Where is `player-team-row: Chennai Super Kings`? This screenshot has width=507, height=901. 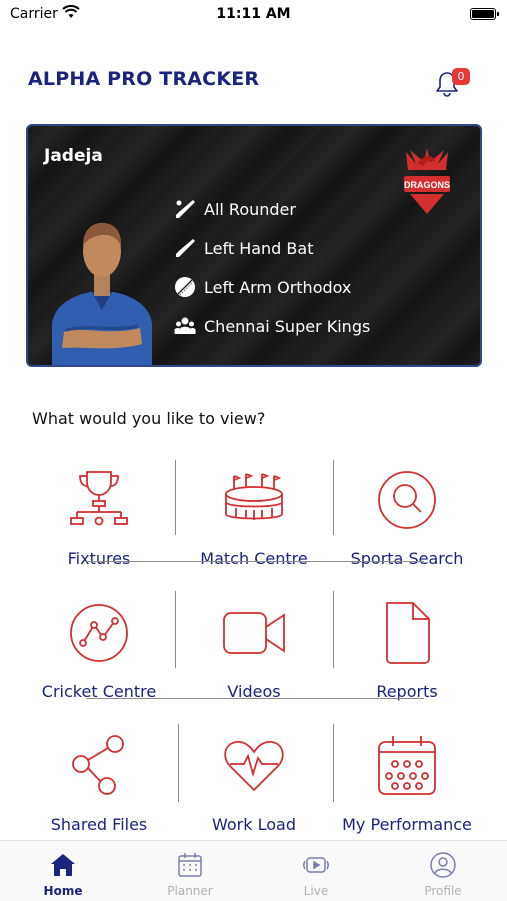 player-team-row: Chennai Super Kings is located at coordinates (272, 326).